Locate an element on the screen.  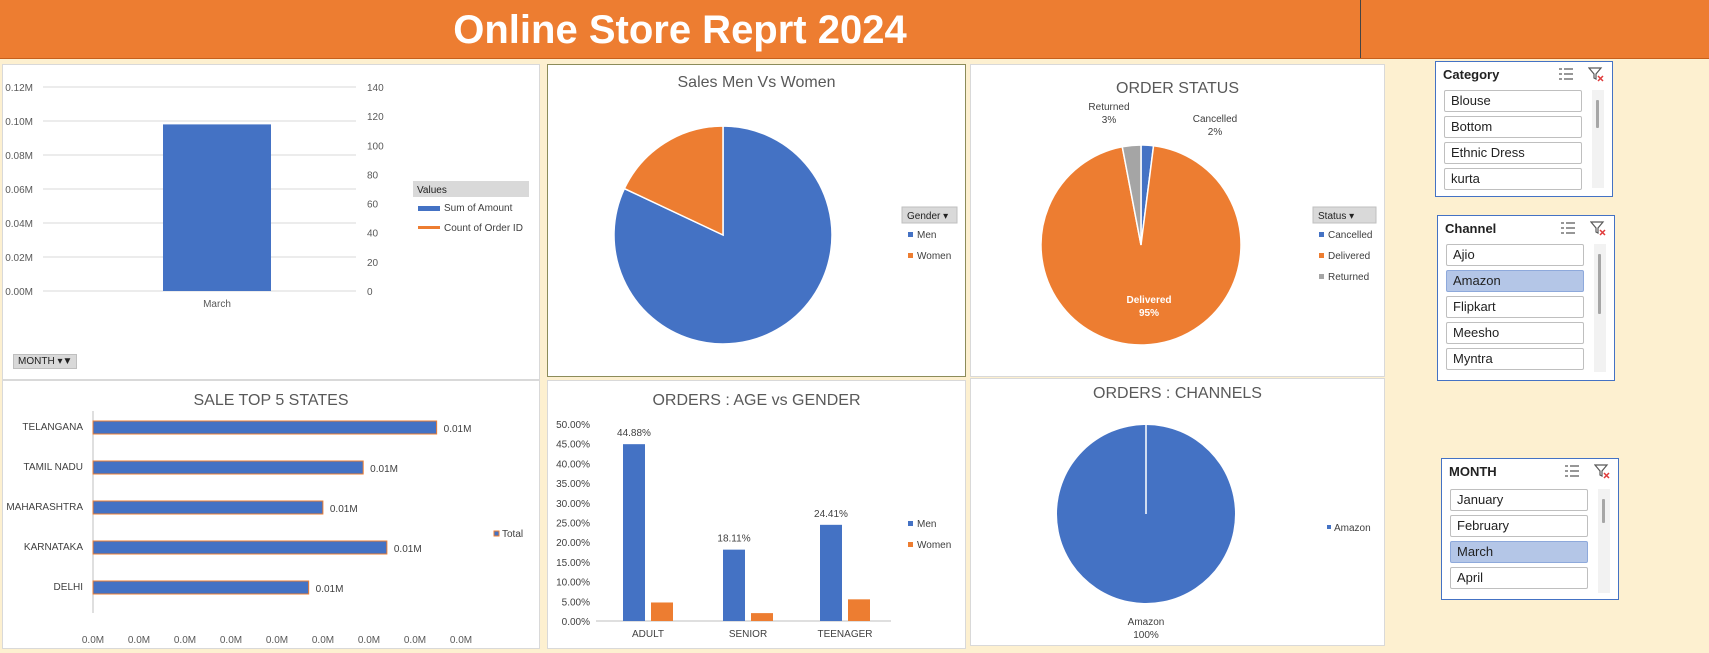
x-tick-label: SENIOR is located at coordinates (748, 634).